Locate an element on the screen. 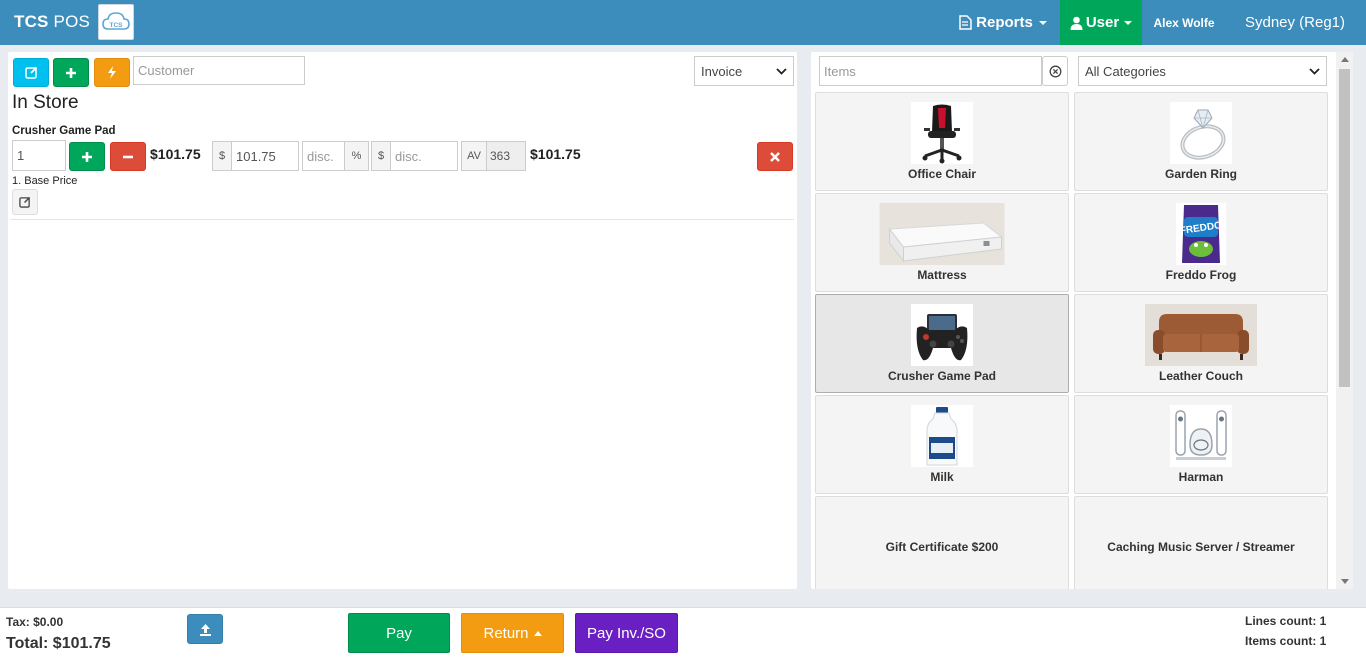 The image size is (1366, 658). decrease-qty-button is located at coordinates (128, 156).